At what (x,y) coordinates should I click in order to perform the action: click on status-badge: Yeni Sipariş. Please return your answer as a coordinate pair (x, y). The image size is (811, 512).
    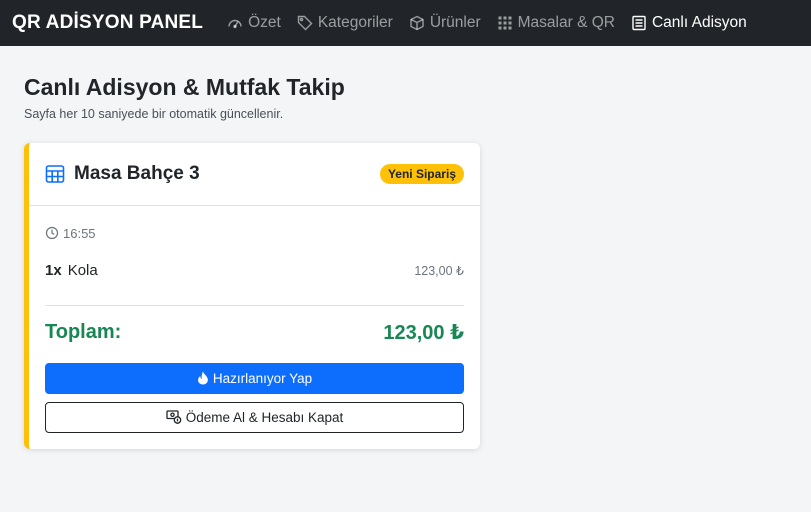
    Looking at the image, I should click on (421, 173).